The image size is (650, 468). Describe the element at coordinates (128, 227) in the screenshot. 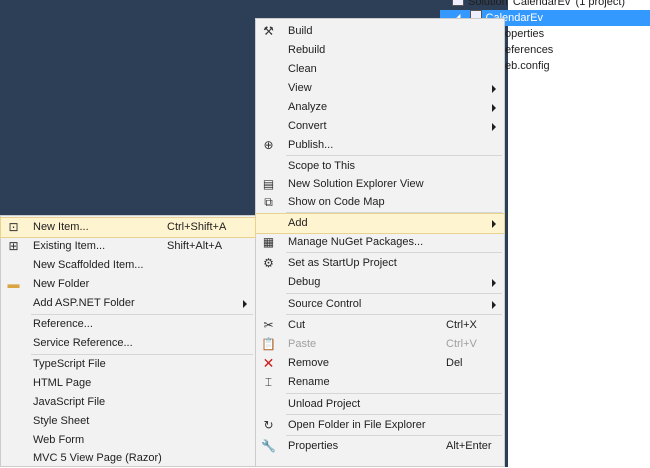

I see `submenu-new-item: ⊡ New Item... Ctrl+Shift+A` at that location.